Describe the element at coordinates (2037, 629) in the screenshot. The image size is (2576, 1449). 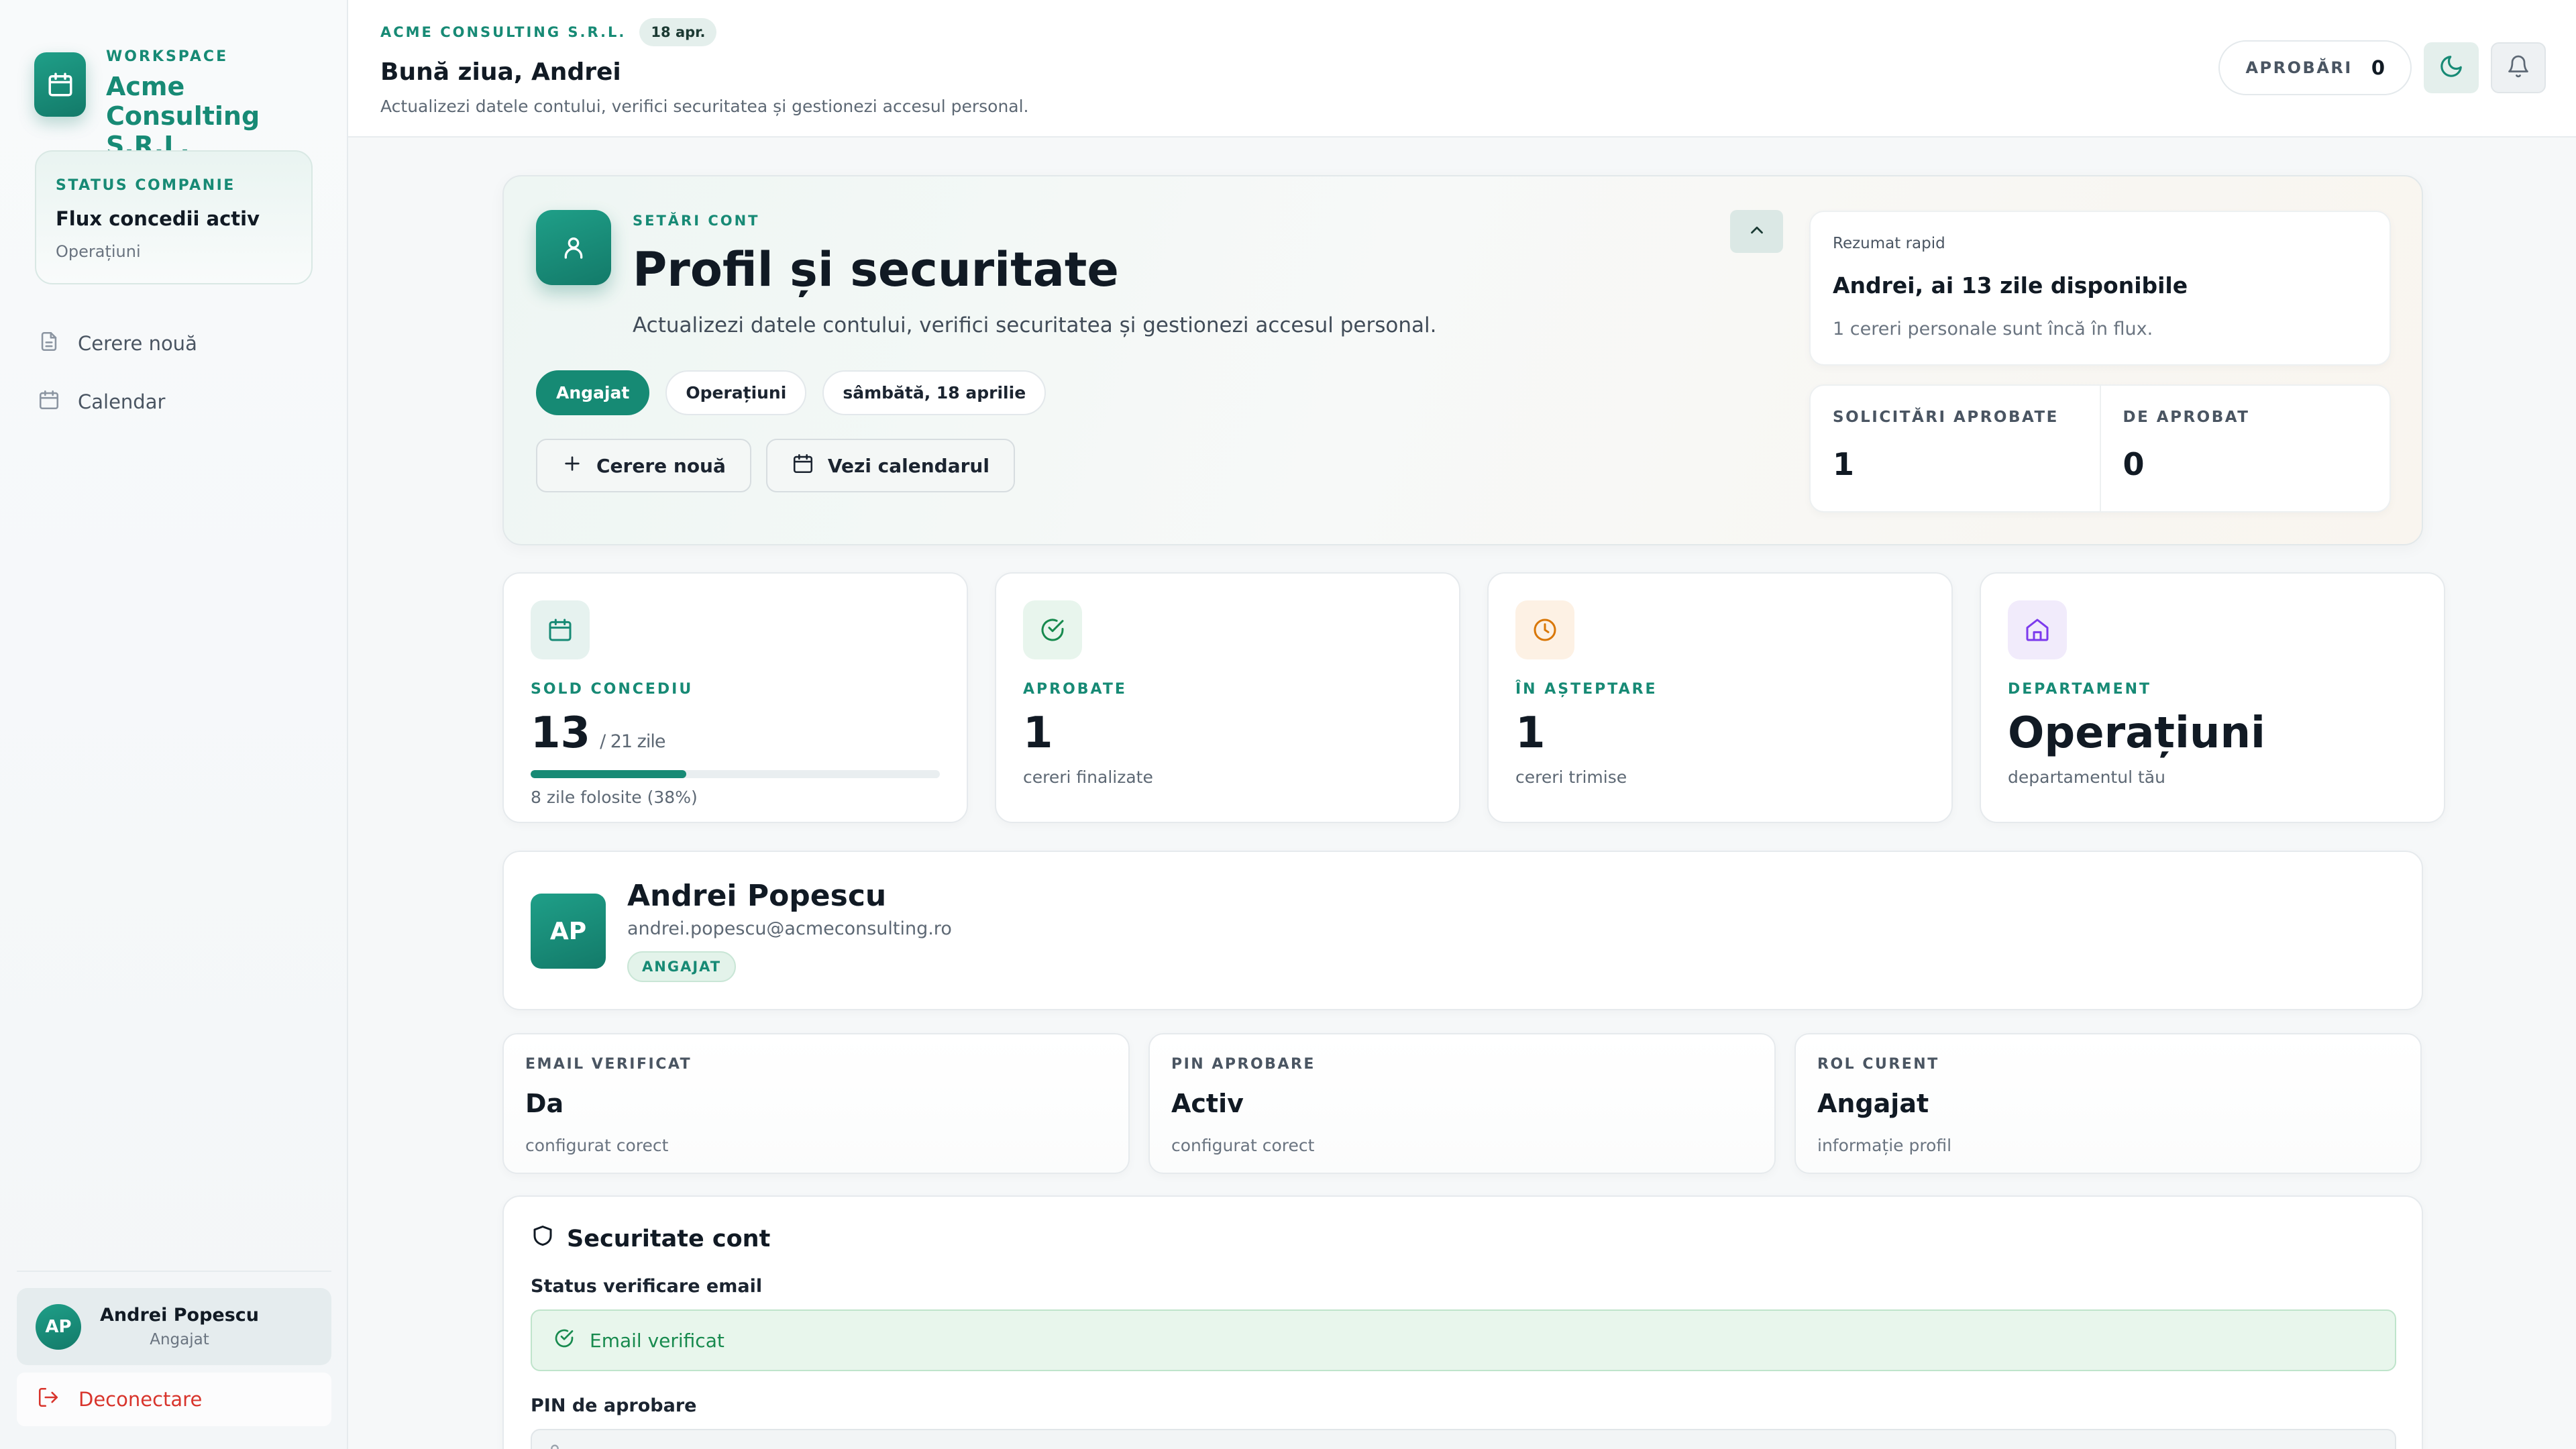
I see `home-icon` at that location.